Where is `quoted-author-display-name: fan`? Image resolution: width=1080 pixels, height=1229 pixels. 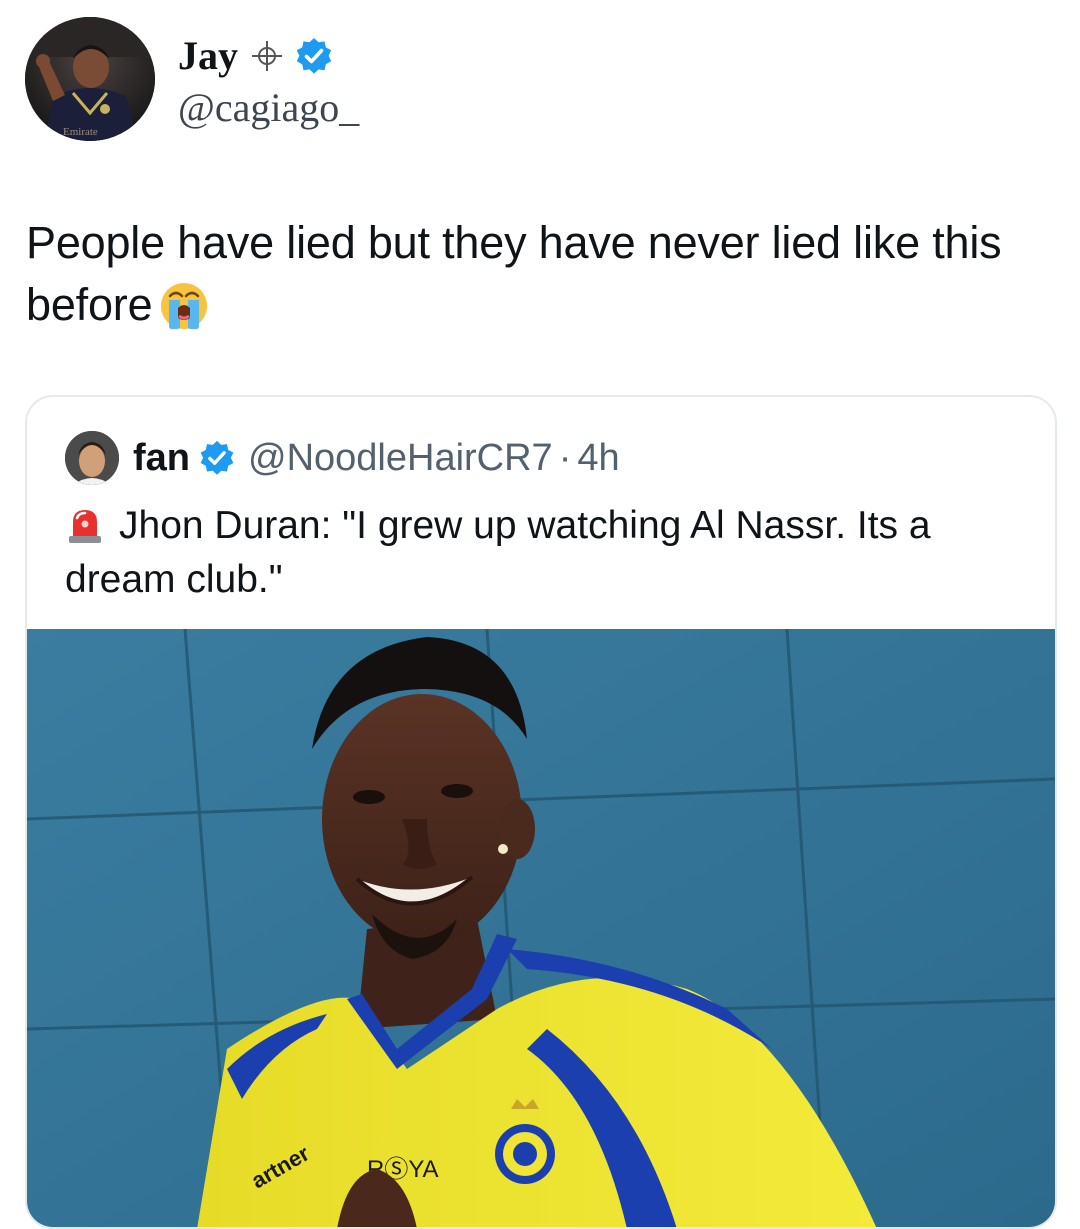 quoted-author-display-name: fan is located at coordinates (161, 458).